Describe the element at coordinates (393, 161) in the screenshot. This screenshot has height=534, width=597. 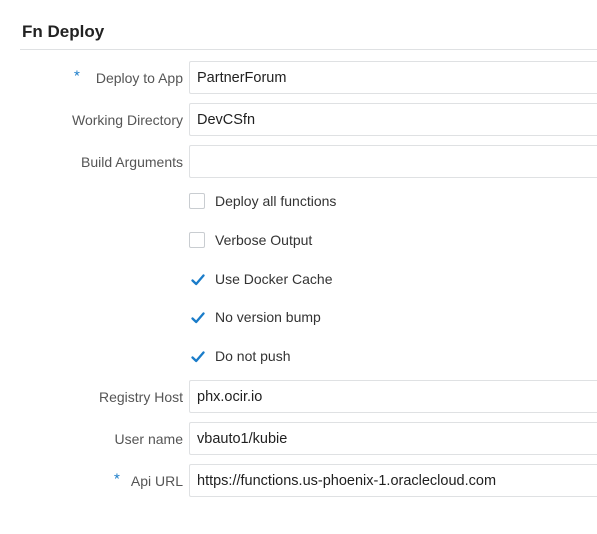
I see `build-arguments-input` at that location.